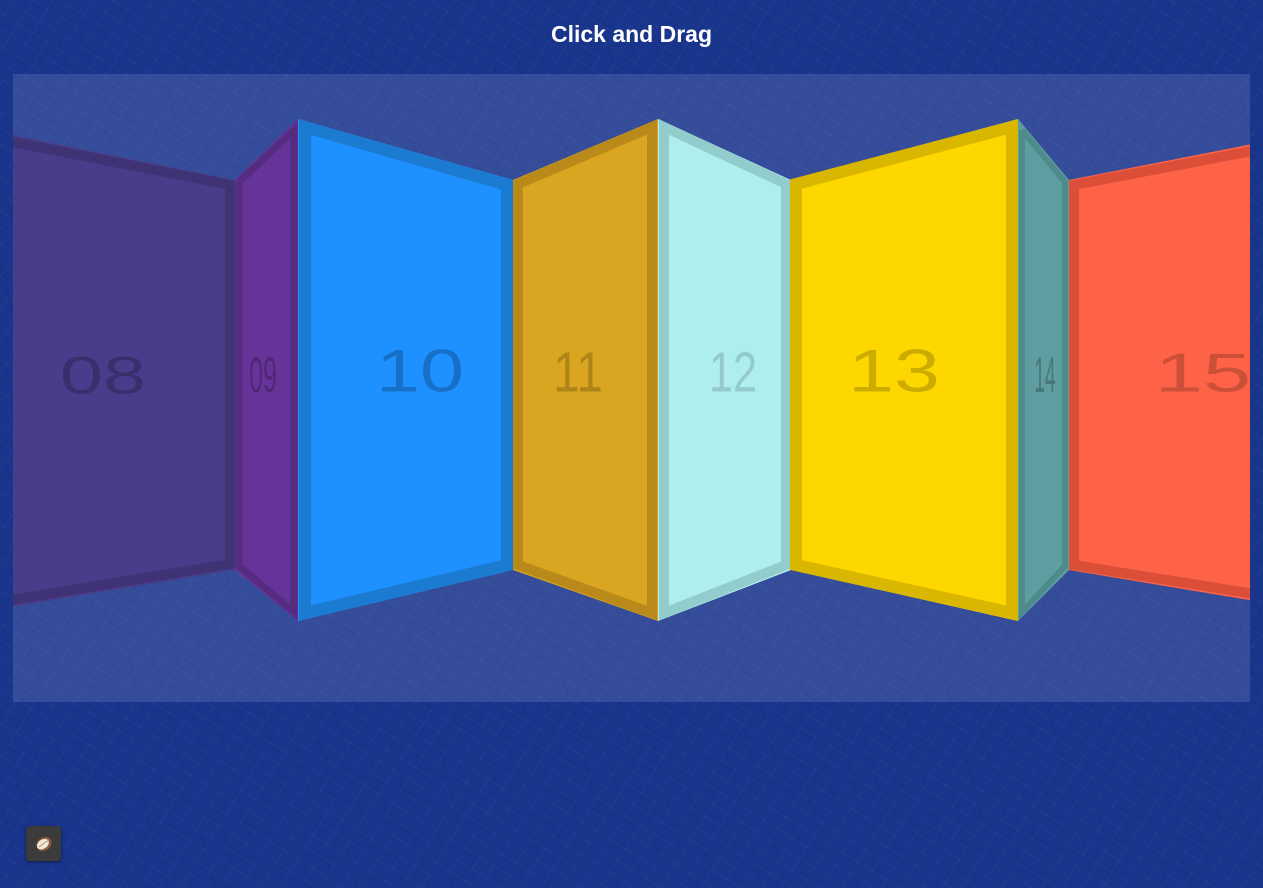  I want to click on panel-12: 12, so click(724, 370).